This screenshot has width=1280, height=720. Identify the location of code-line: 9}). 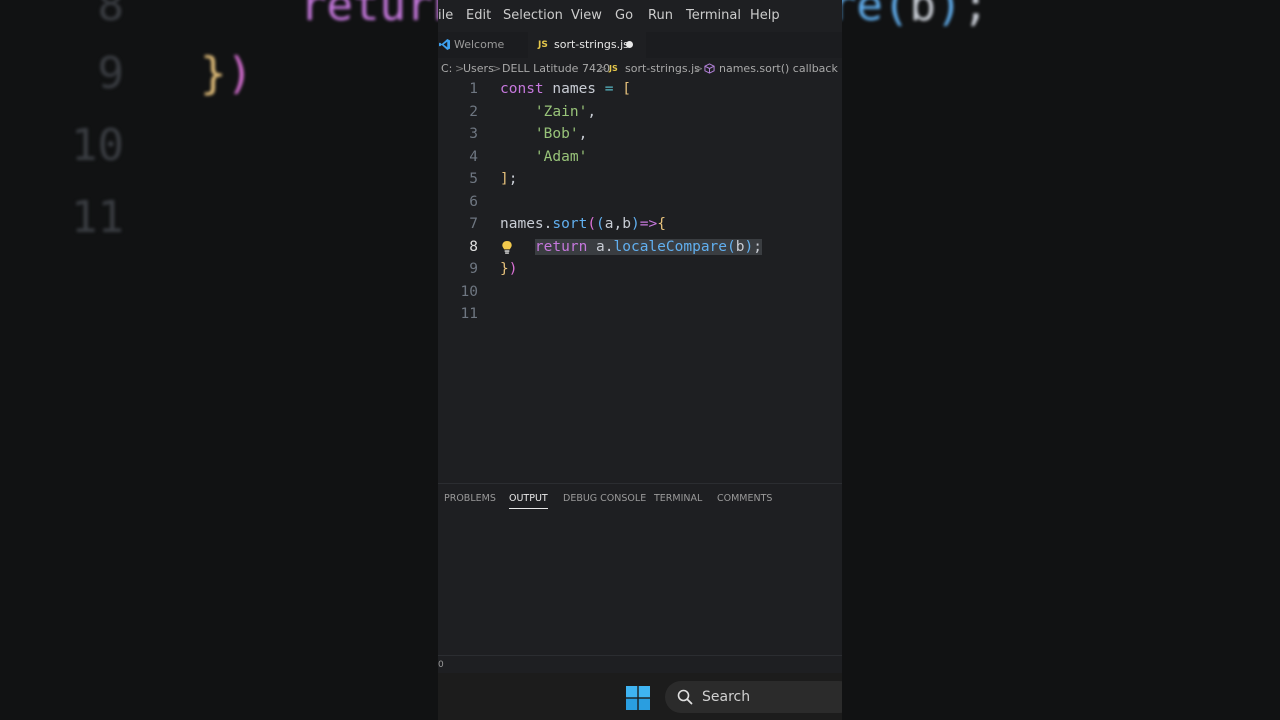
(640, 269).